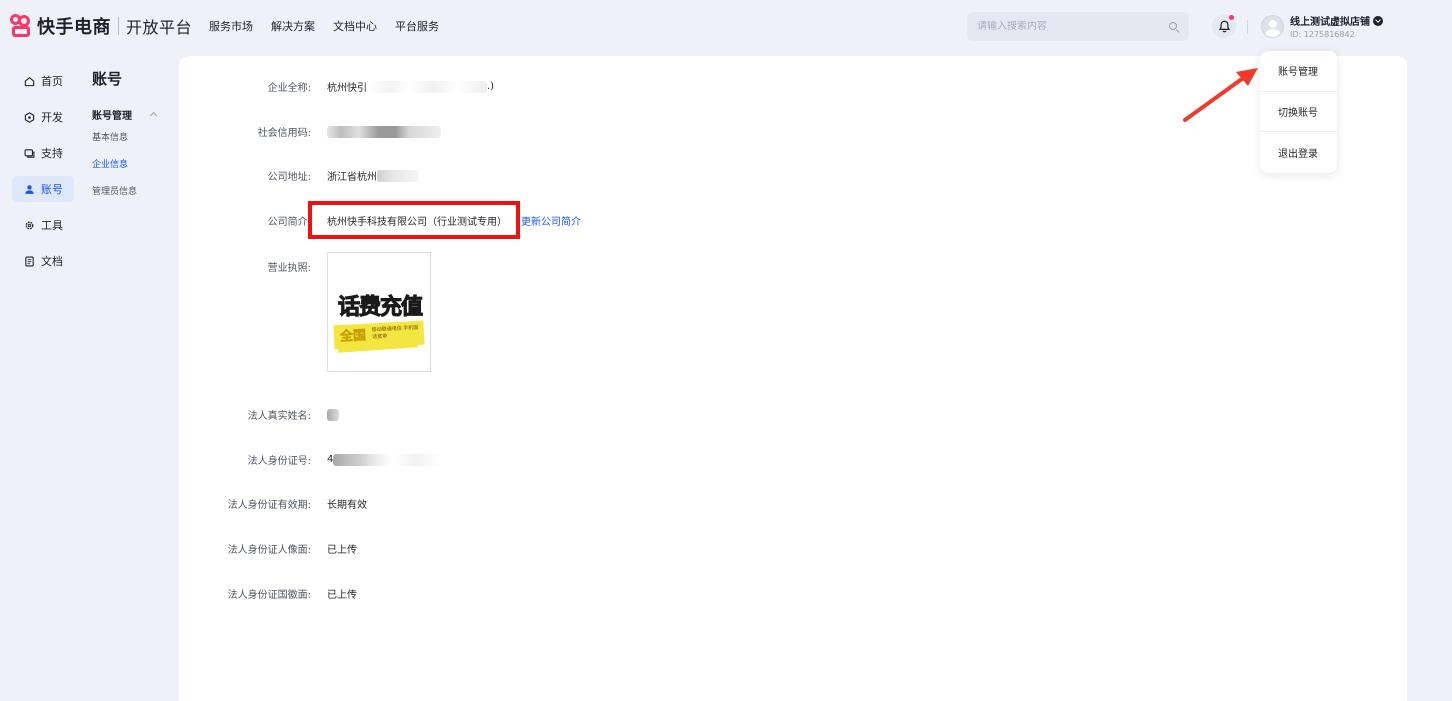 The width and height of the screenshot is (1452, 701). Describe the element at coordinates (132, 192) in the screenshot. I see `submenu-item-admin-info: 管理员信息` at that location.